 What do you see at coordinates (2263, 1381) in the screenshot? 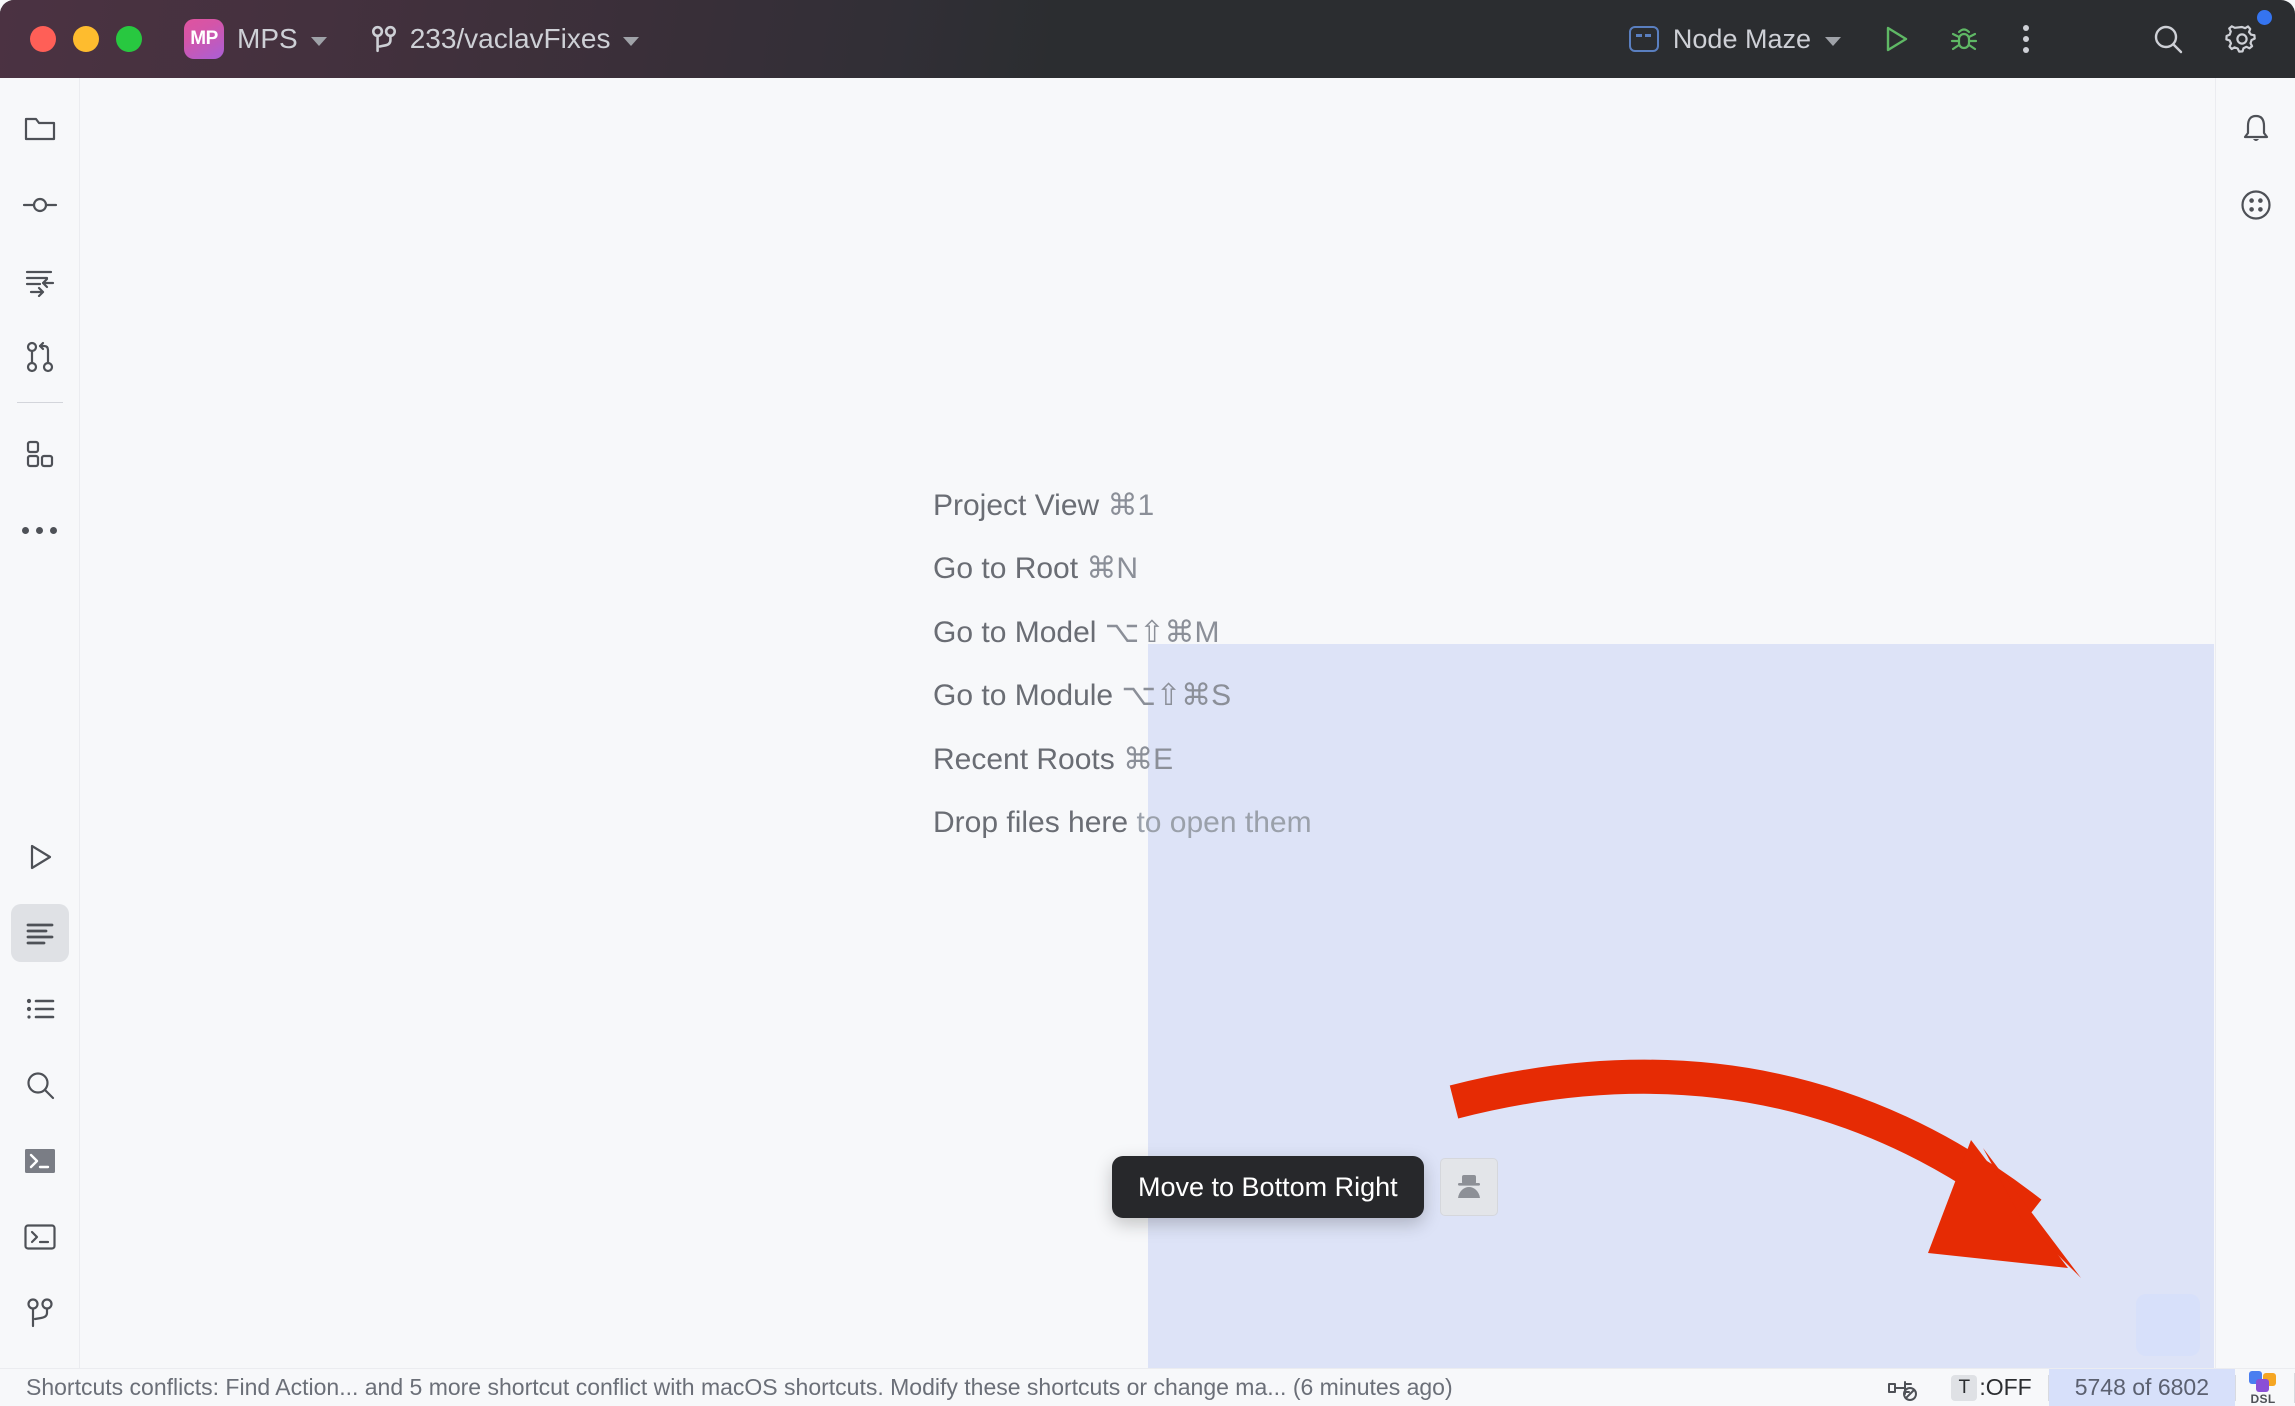
I see `dsl-squares-icon` at bounding box center [2263, 1381].